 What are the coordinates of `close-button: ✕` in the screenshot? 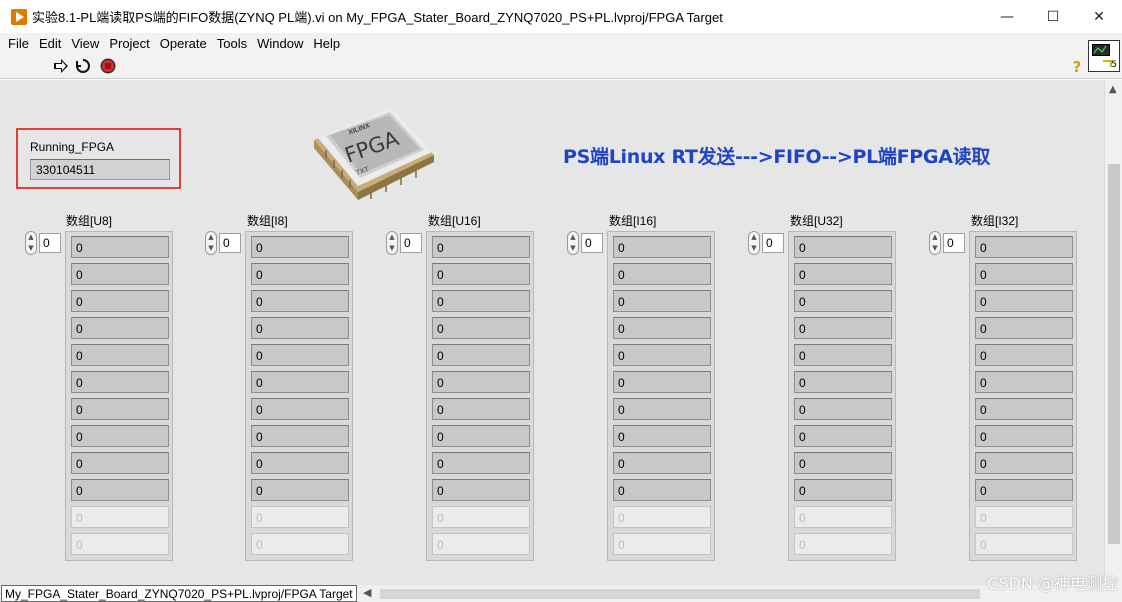 It's located at (1099, 16).